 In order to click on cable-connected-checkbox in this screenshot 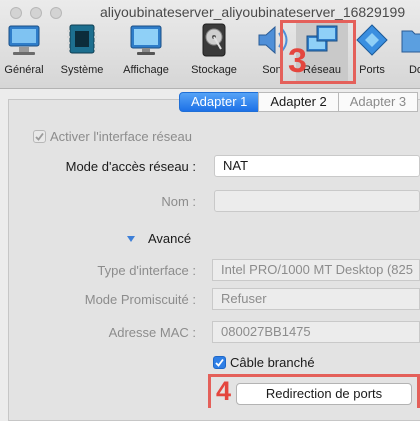, I will do `click(219, 362)`.